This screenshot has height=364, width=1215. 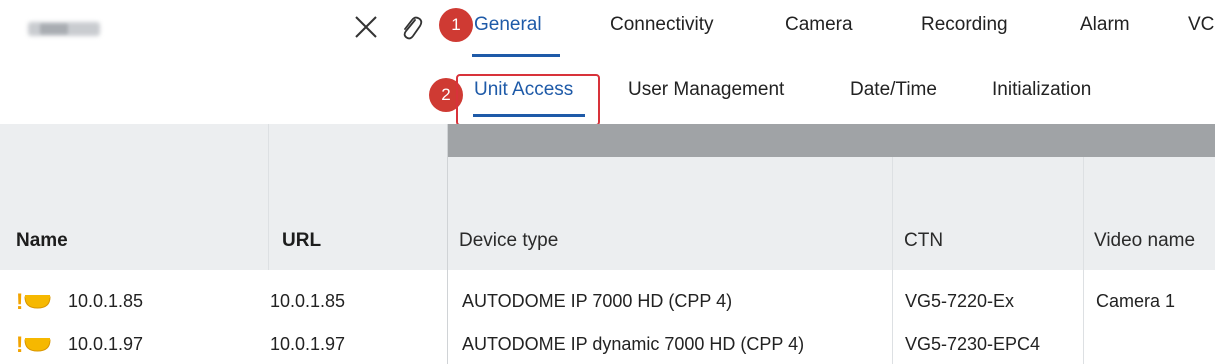 What do you see at coordinates (831, 140) in the screenshot?
I see `header-group-band` at bounding box center [831, 140].